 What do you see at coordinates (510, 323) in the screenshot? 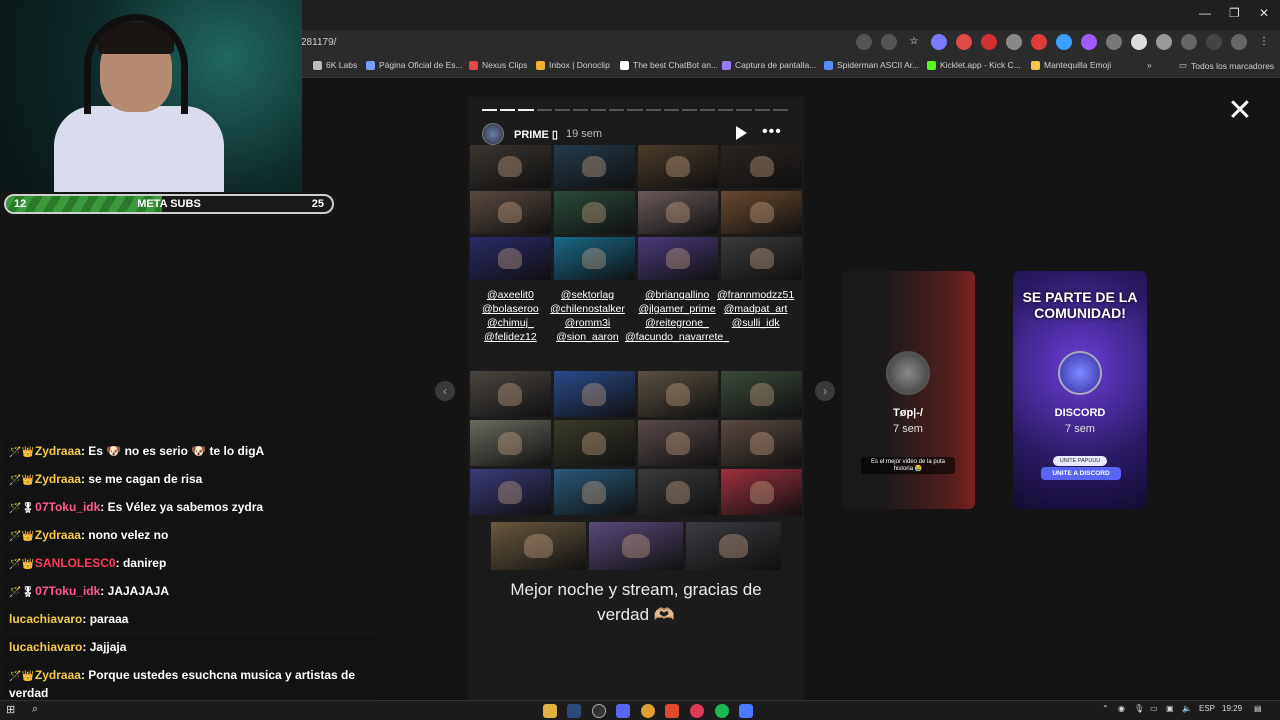
I see `user-tag: @chimuj_` at bounding box center [510, 323].